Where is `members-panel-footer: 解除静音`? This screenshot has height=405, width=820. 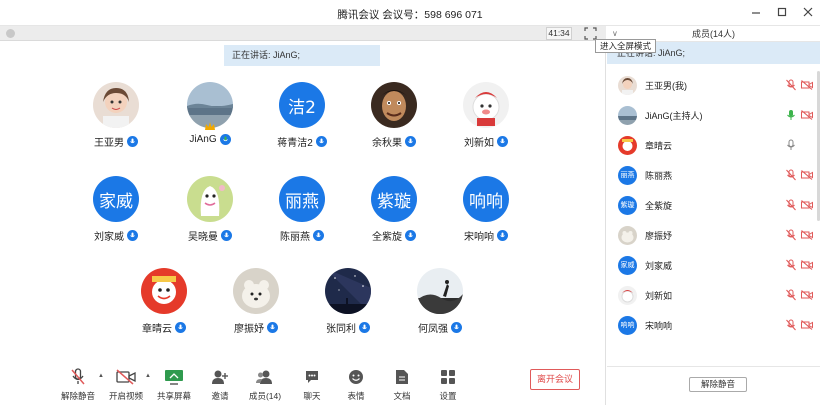 members-panel-footer: 解除静音 is located at coordinates (713, 385).